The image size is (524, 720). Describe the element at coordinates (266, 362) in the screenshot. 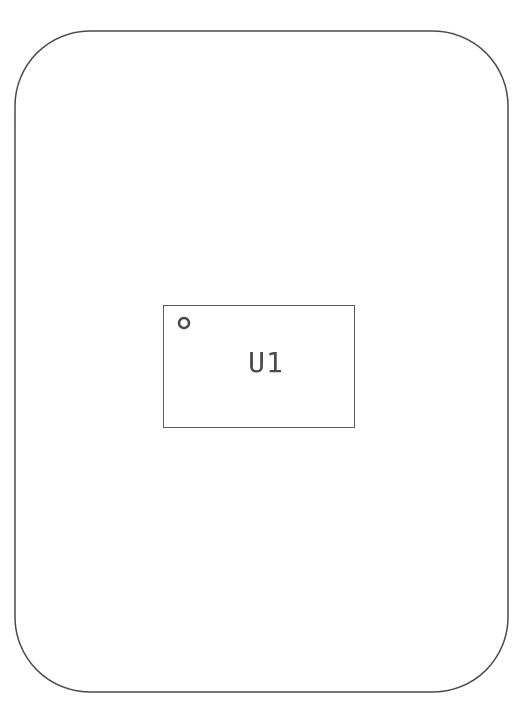

I see `component-designator: U1` at that location.